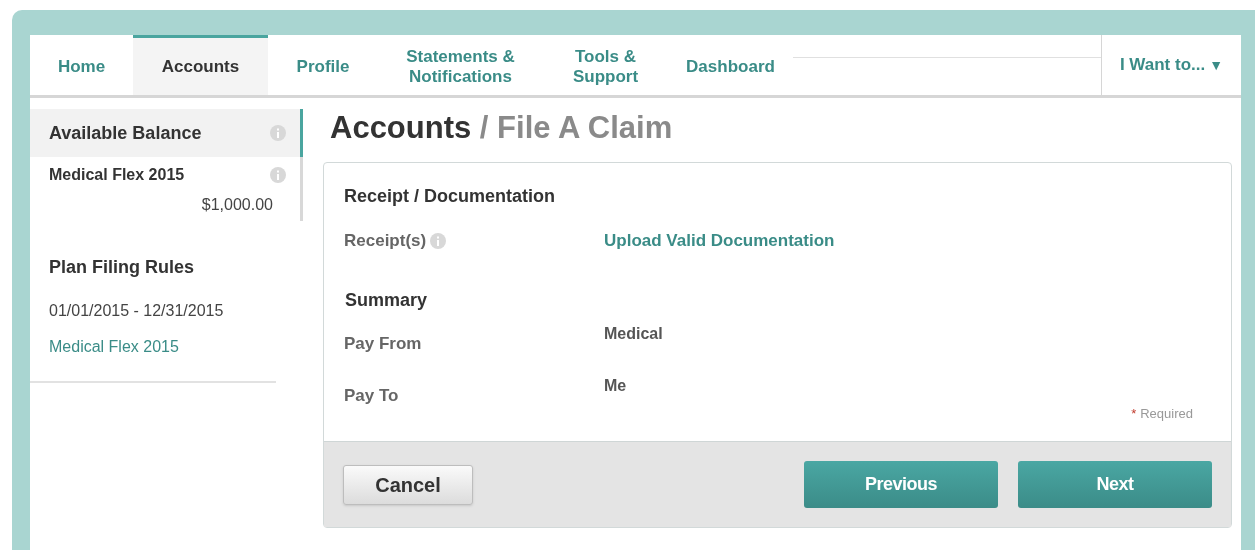 The height and width of the screenshot is (550, 1255). Describe the element at coordinates (114, 347) in the screenshot. I see `plan-link: Medical Flex 2015` at that location.